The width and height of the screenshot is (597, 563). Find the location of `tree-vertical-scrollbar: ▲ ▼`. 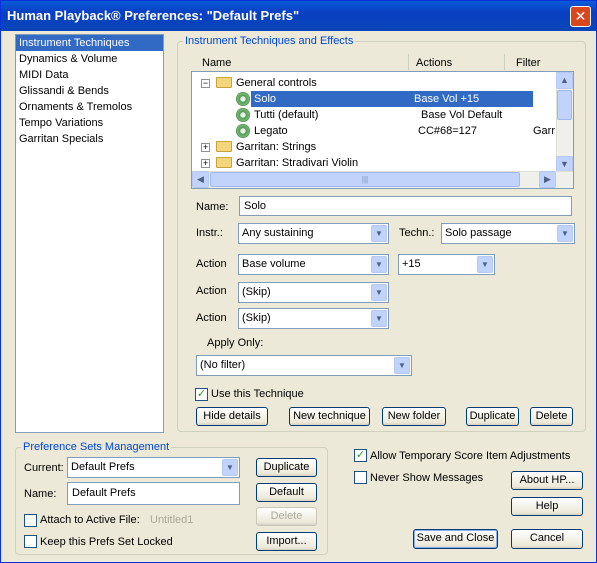

tree-vertical-scrollbar: ▲ ▼ is located at coordinates (564, 122).